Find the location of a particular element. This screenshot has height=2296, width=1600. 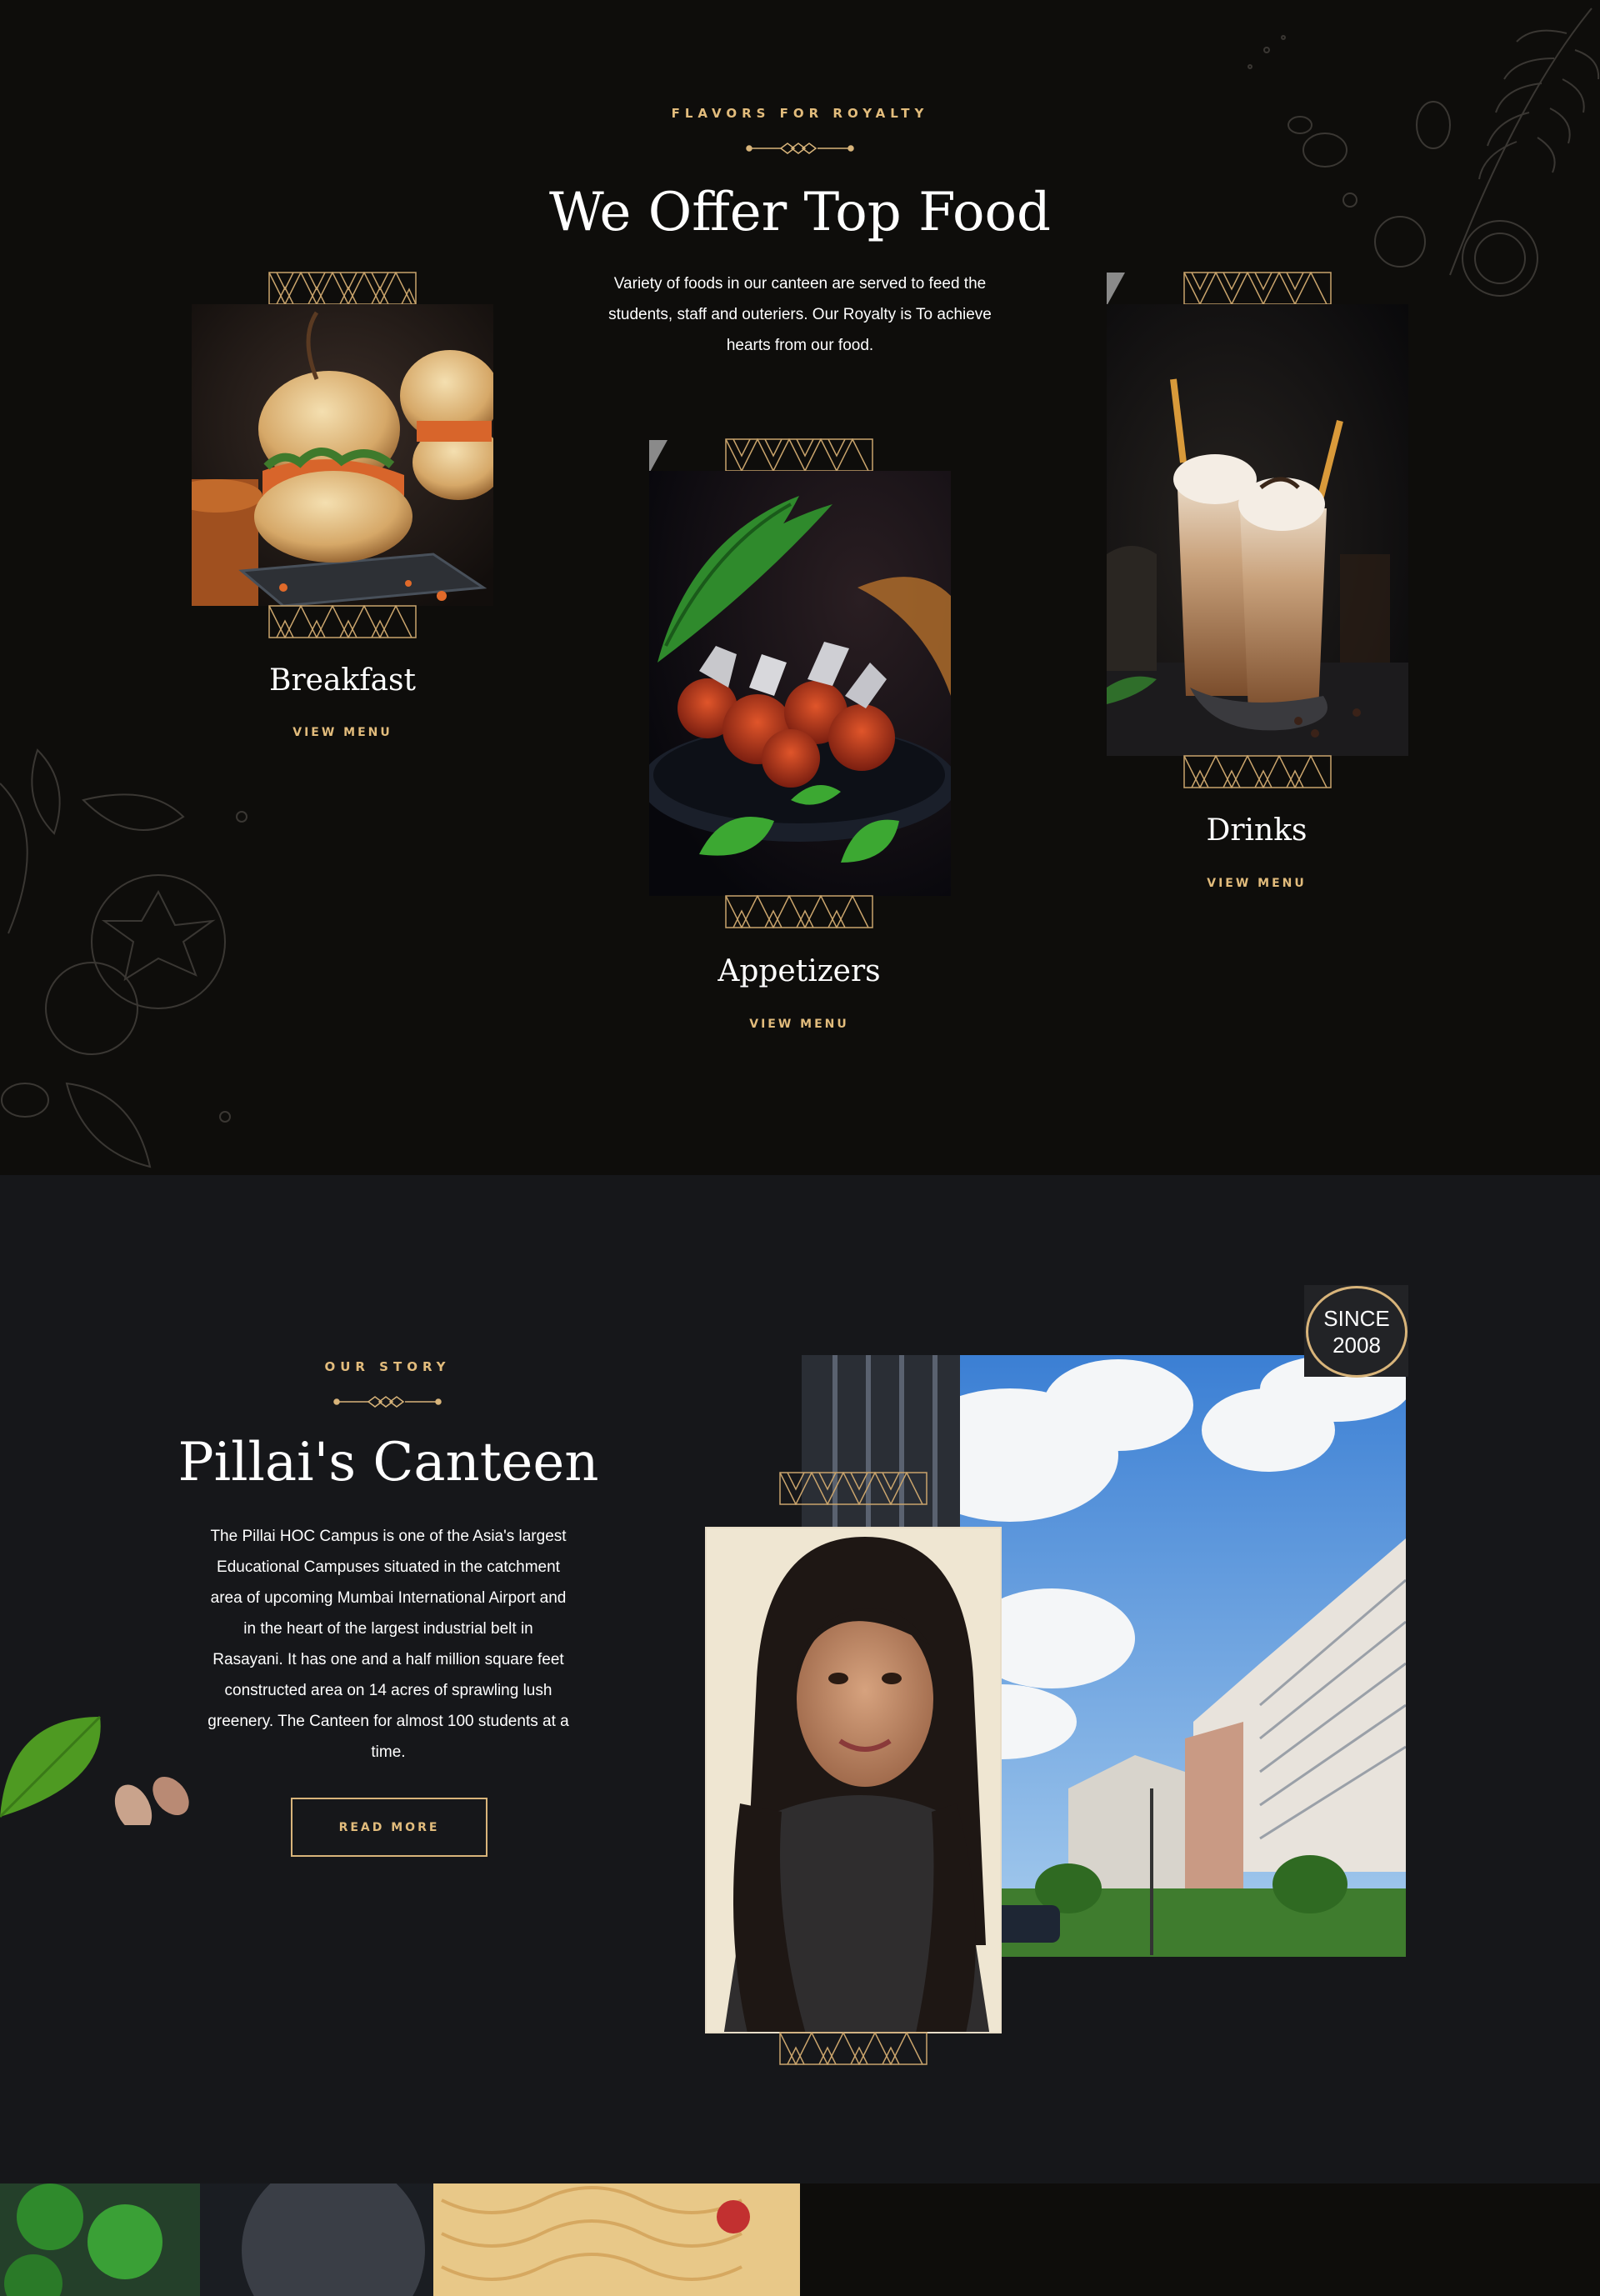

drinks-image is located at coordinates (1257, 530).